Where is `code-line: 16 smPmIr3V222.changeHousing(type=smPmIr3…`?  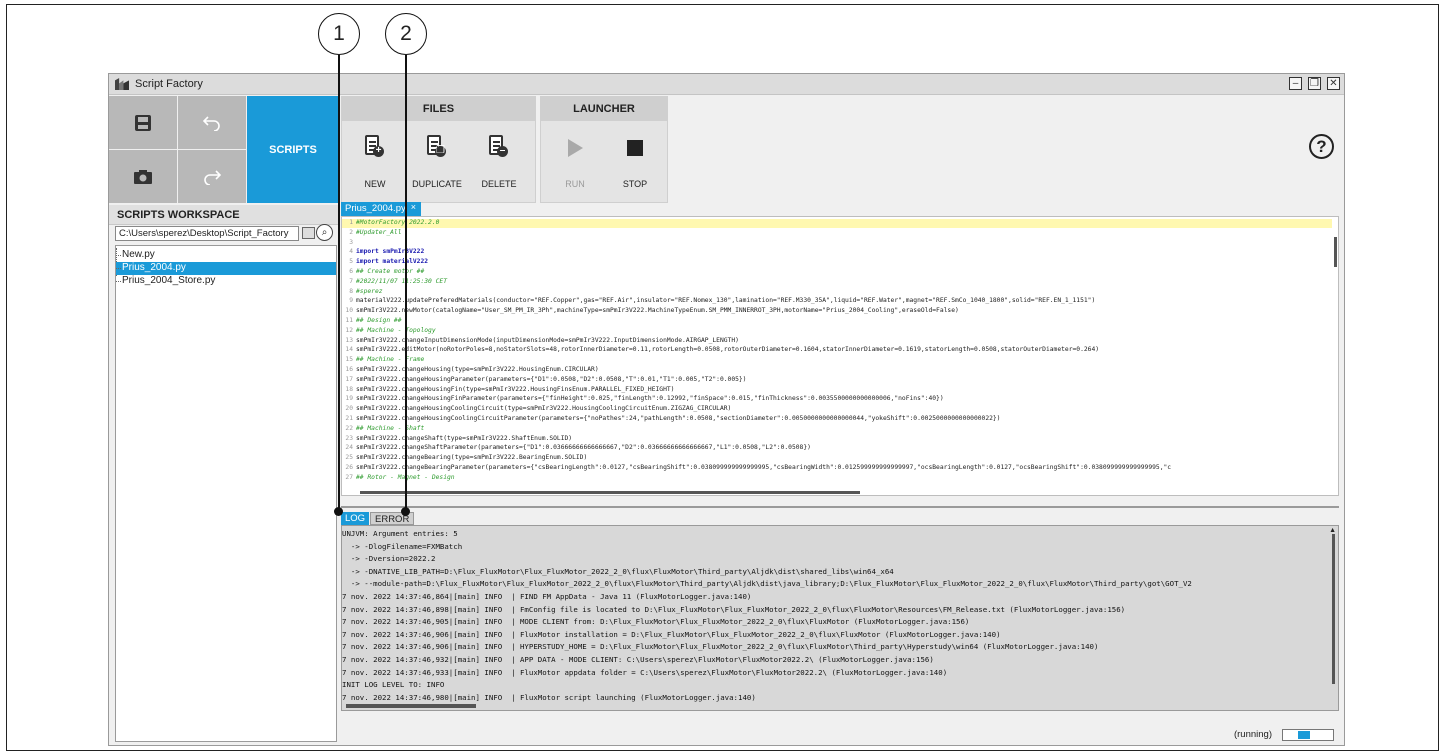
code-line: 16 smPmIr3V222.changeHousing(type=smPmIr3… is located at coordinates (837, 370).